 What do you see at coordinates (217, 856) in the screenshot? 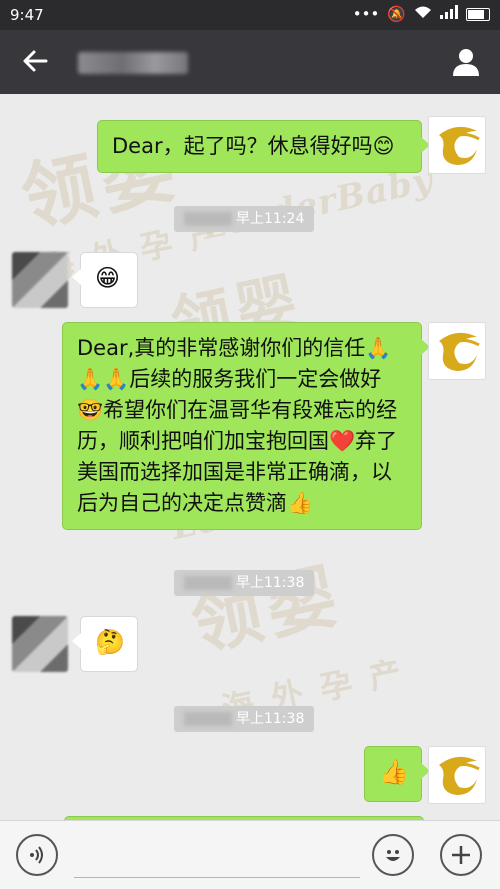
I see `message-input` at bounding box center [217, 856].